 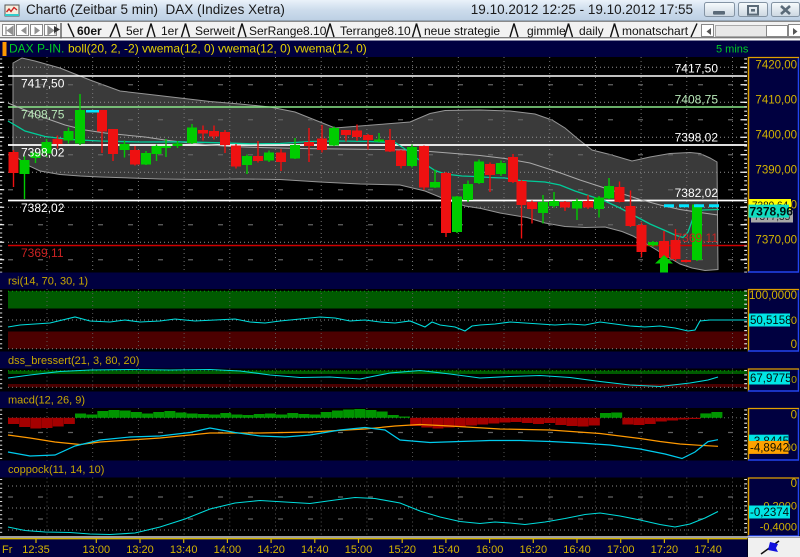 What do you see at coordinates (577, 550) in the screenshot?
I see `svg-text: 16:40` at bounding box center [577, 550].